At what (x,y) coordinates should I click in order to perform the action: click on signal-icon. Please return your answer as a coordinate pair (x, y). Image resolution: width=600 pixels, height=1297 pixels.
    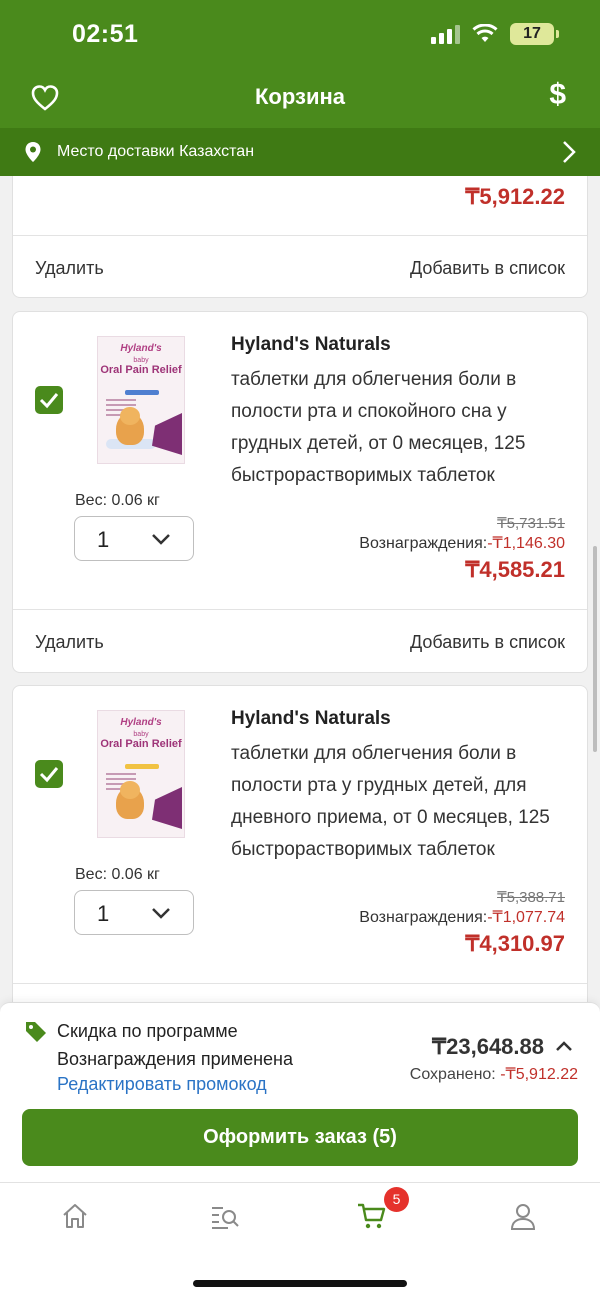
    Looking at the image, I should click on (445, 34).